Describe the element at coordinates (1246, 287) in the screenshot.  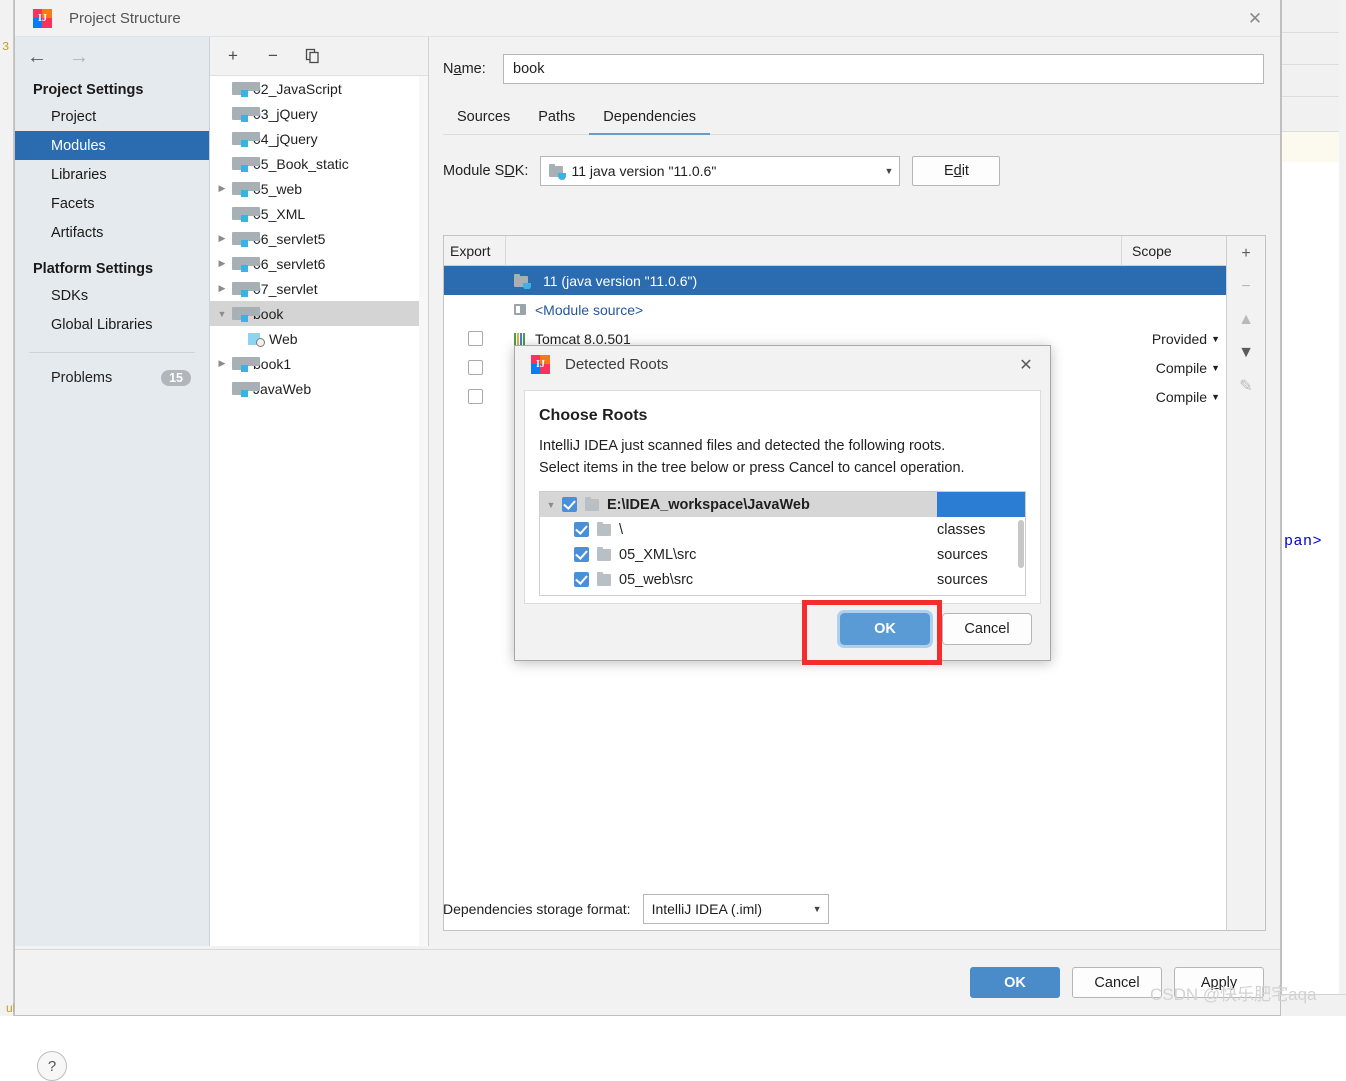
I see `remove-dependency-button: −` at that location.